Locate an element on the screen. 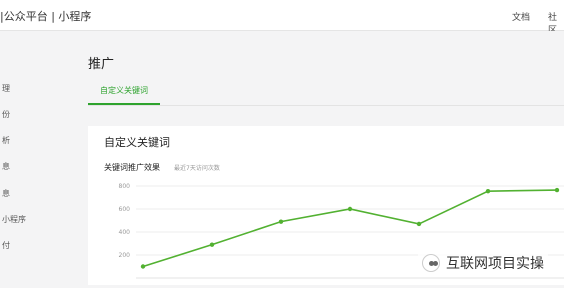 The image size is (564, 288). chart-title: 关键词推广效果 is located at coordinates (132, 167).